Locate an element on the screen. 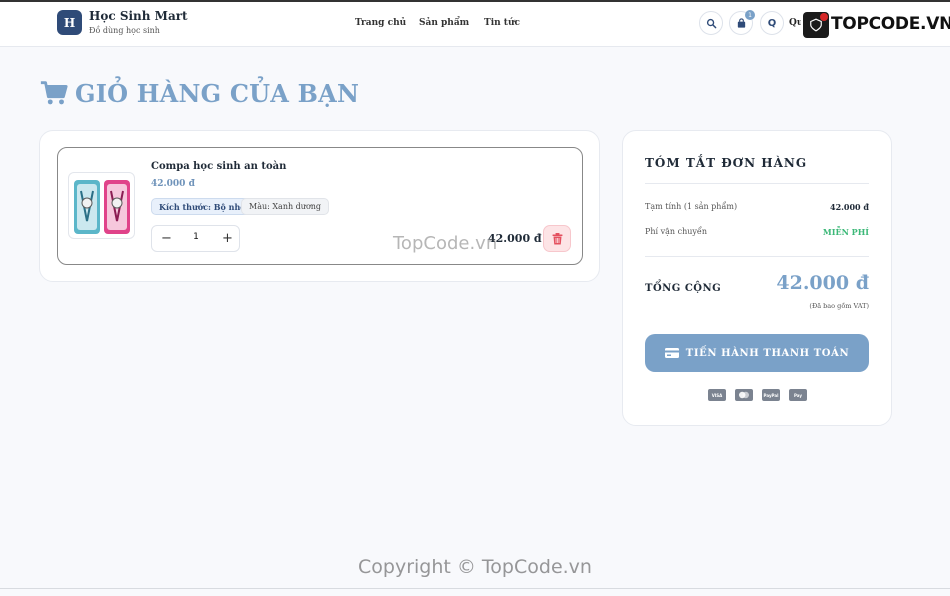 This screenshot has height=596, width=950. apple-pay-icon: Pay is located at coordinates (798, 395).